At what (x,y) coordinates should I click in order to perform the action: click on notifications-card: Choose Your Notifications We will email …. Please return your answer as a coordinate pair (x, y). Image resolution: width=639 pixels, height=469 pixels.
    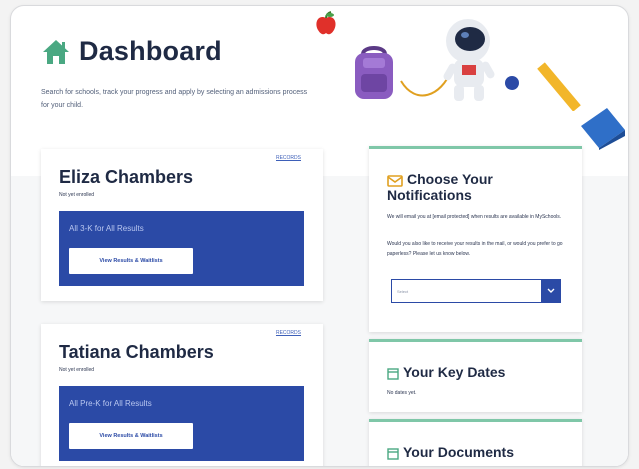
    Looking at the image, I should click on (475, 239).